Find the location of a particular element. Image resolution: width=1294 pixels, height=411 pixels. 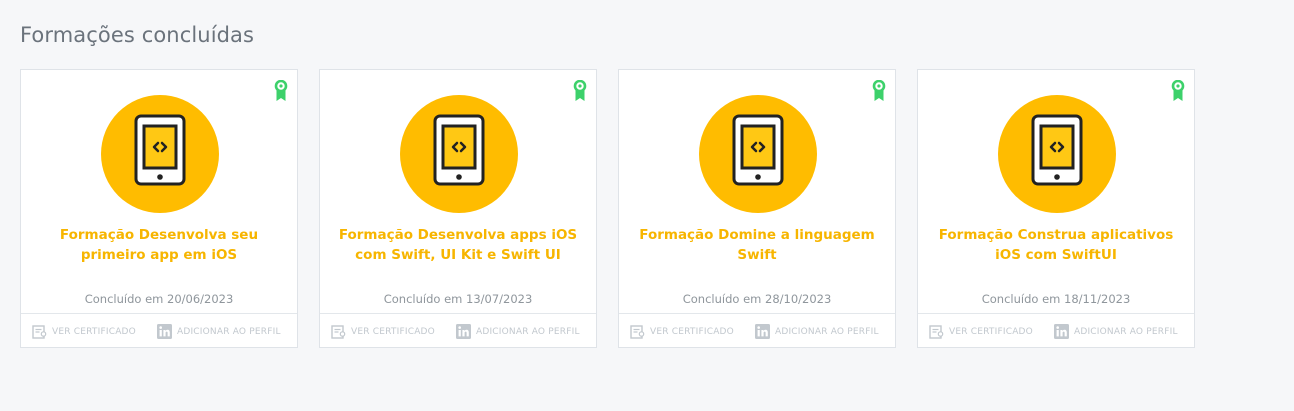

completion-date: Concluído em 18/11/2023 is located at coordinates (1056, 299).